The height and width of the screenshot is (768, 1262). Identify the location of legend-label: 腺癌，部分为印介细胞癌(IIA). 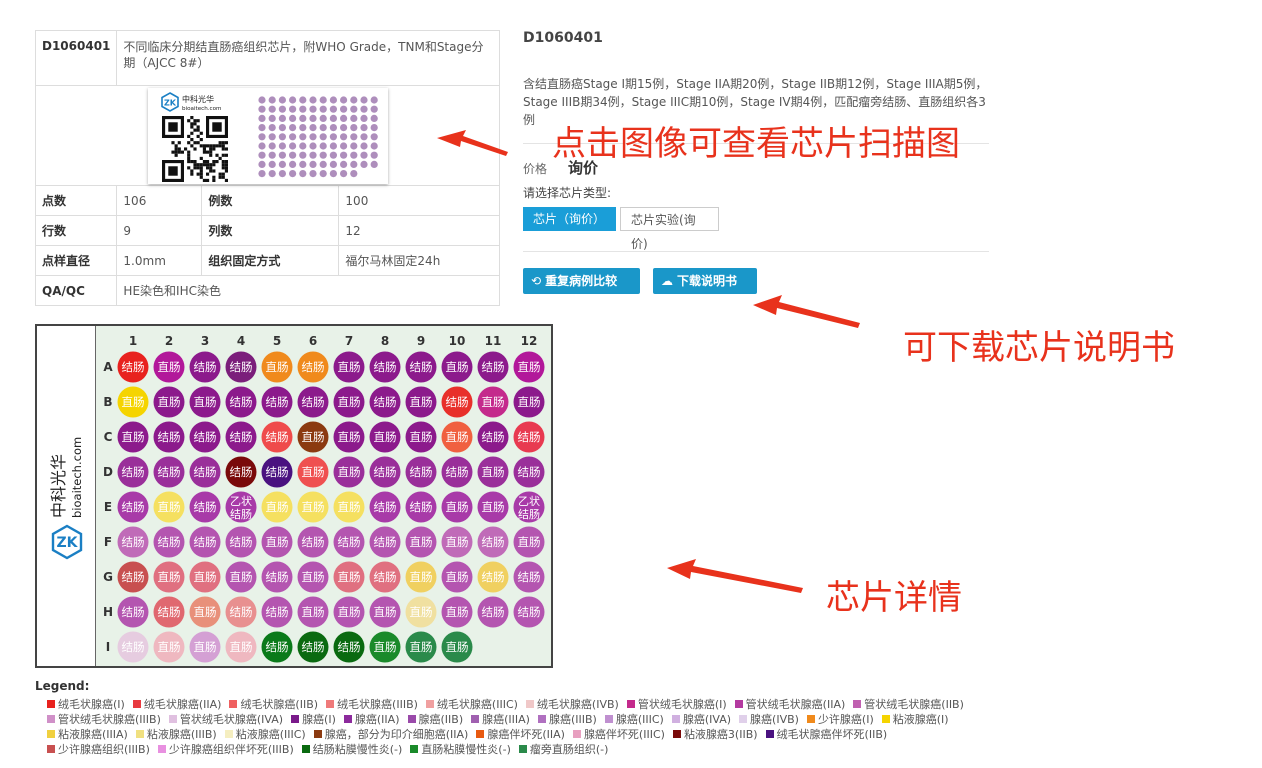
(396, 734).